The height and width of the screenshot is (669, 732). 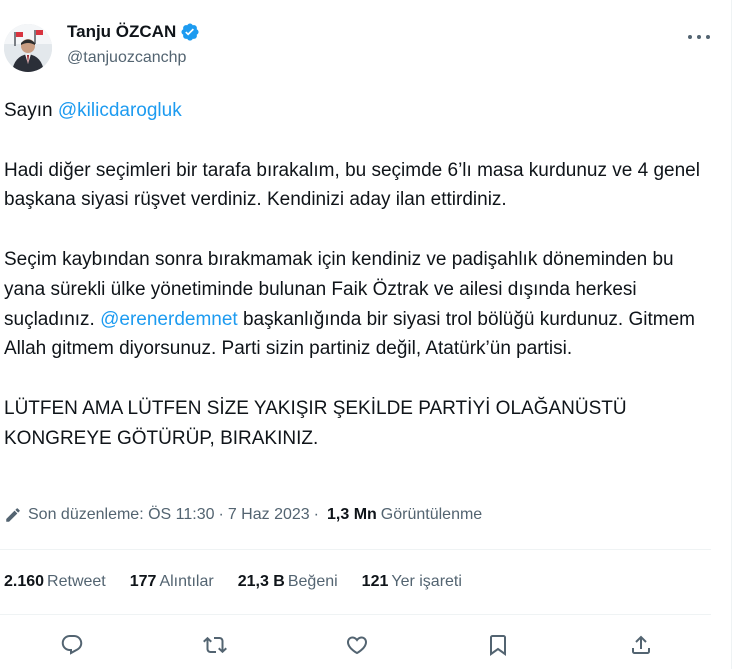 I want to click on bookmarks-count: 121, so click(x=375, y=581).